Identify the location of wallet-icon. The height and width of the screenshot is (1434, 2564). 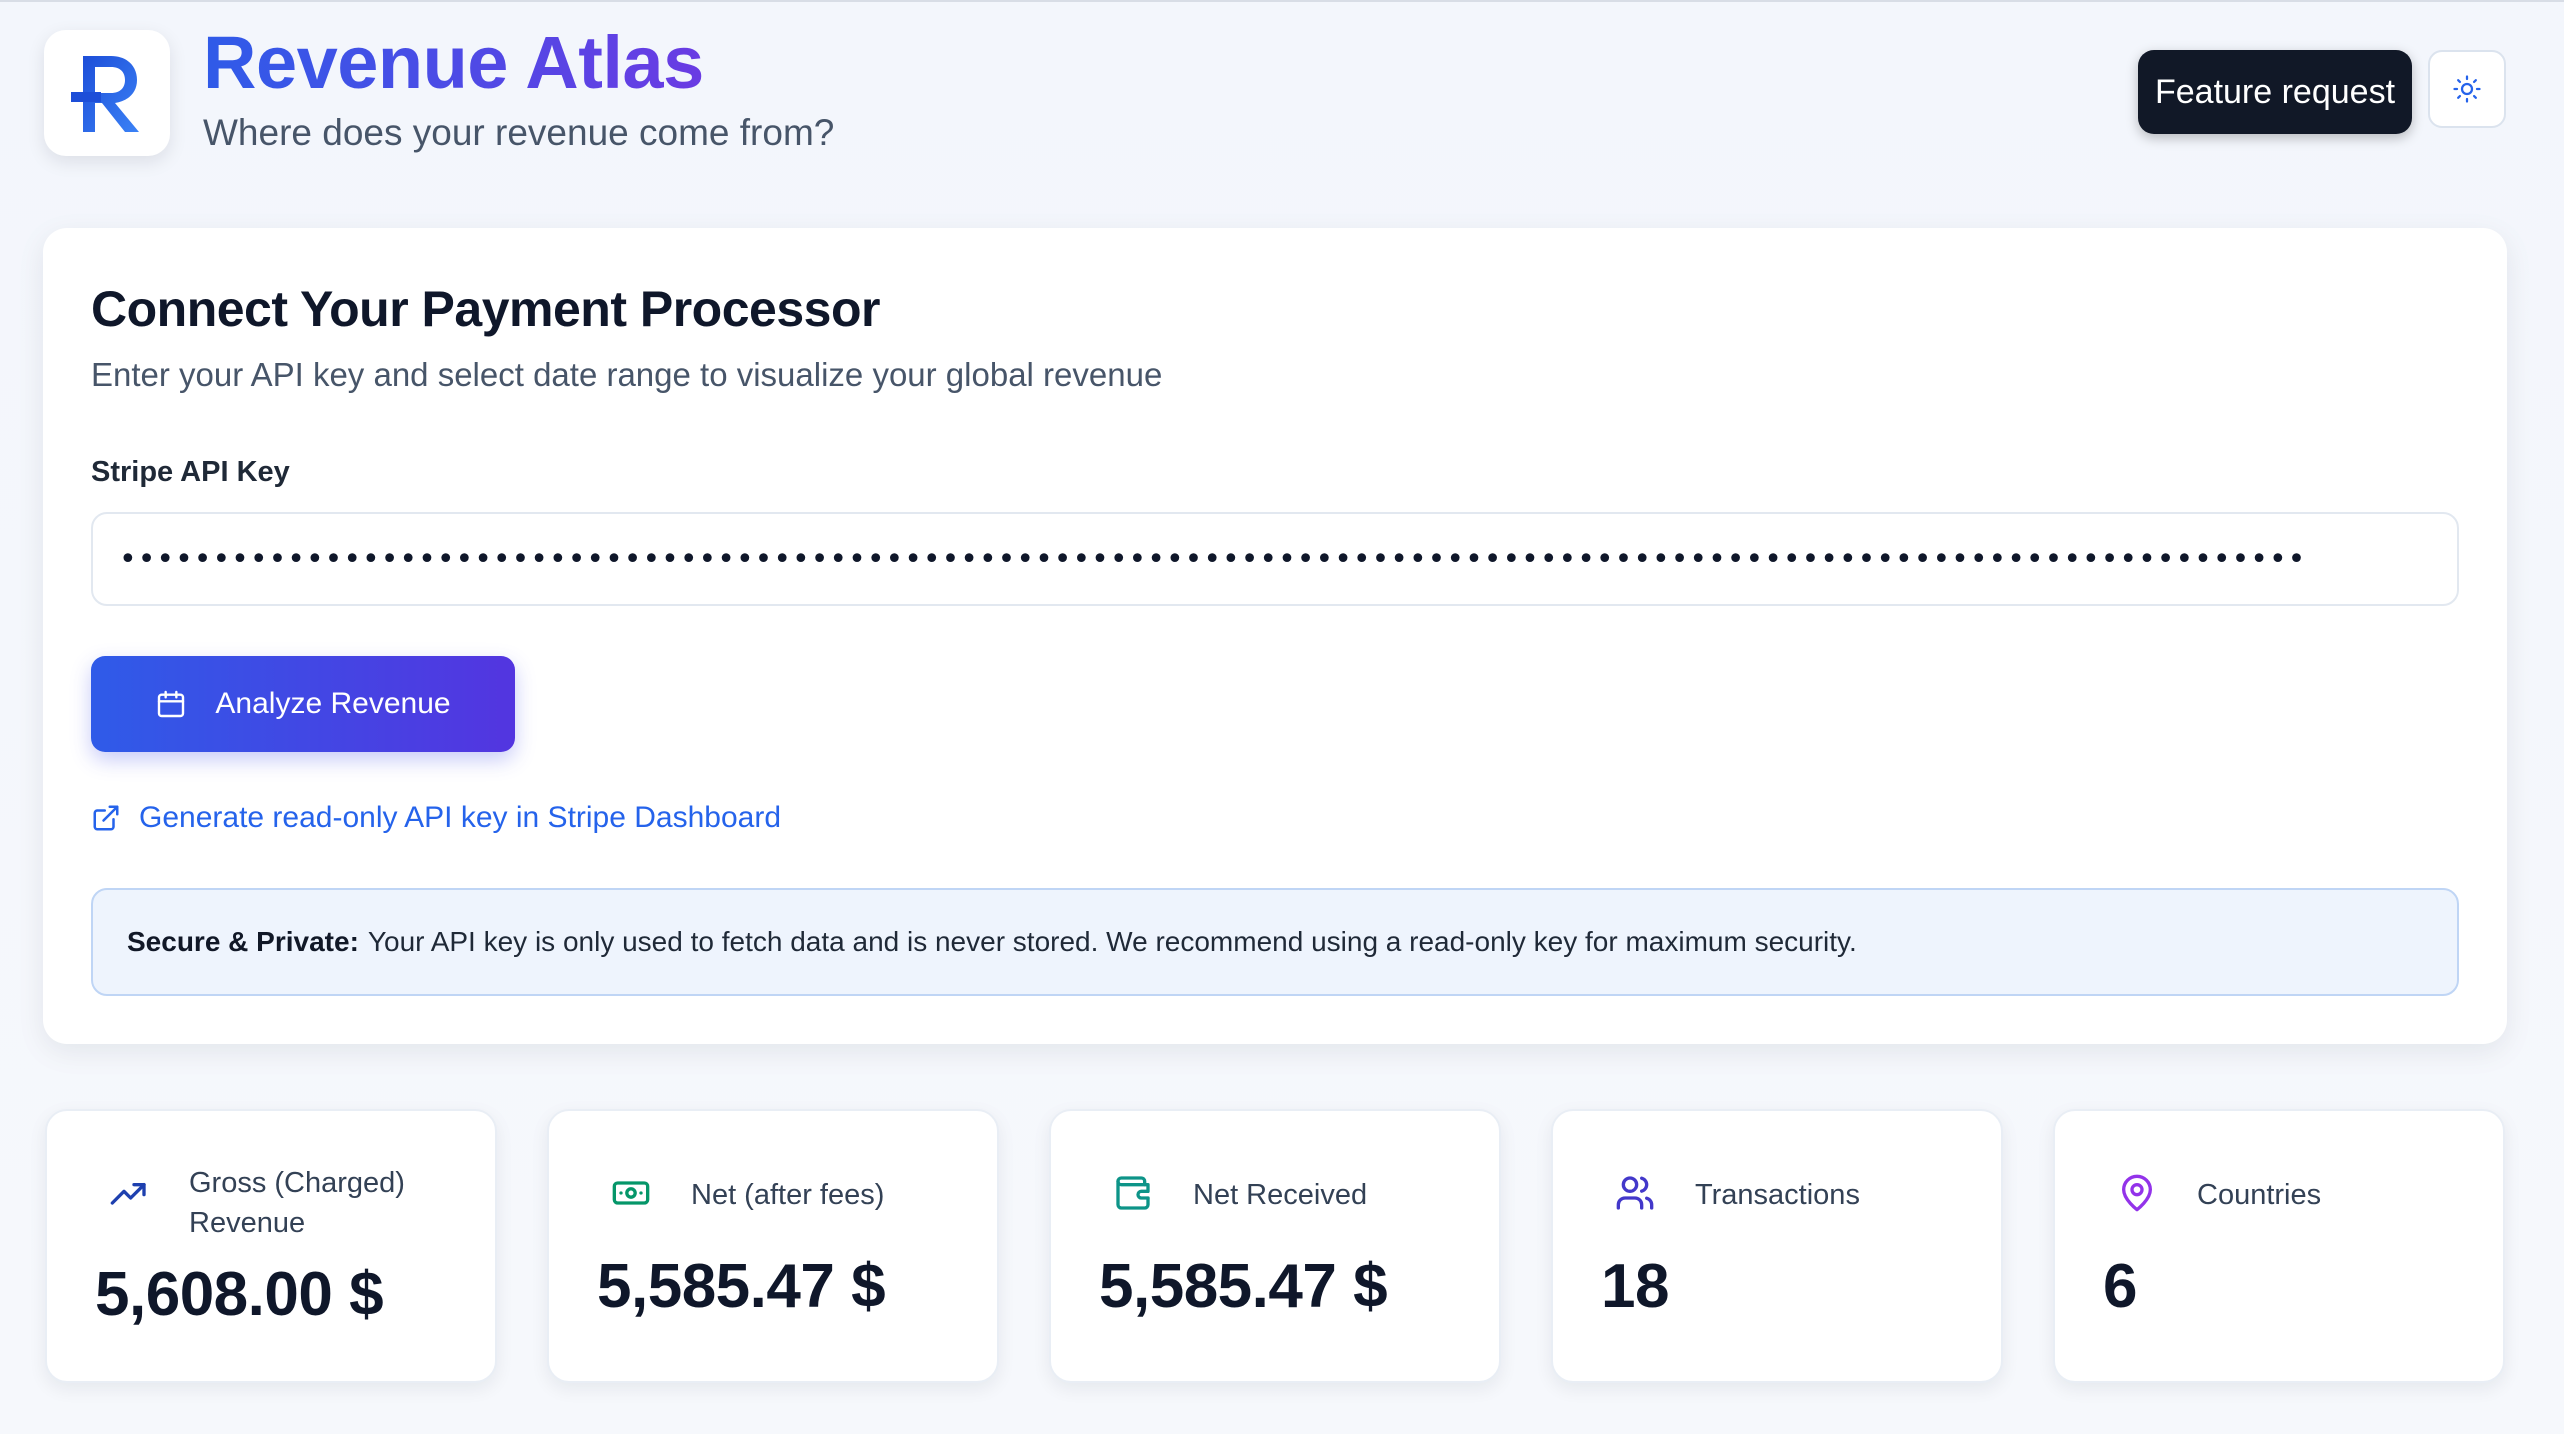
(1133, 1193).